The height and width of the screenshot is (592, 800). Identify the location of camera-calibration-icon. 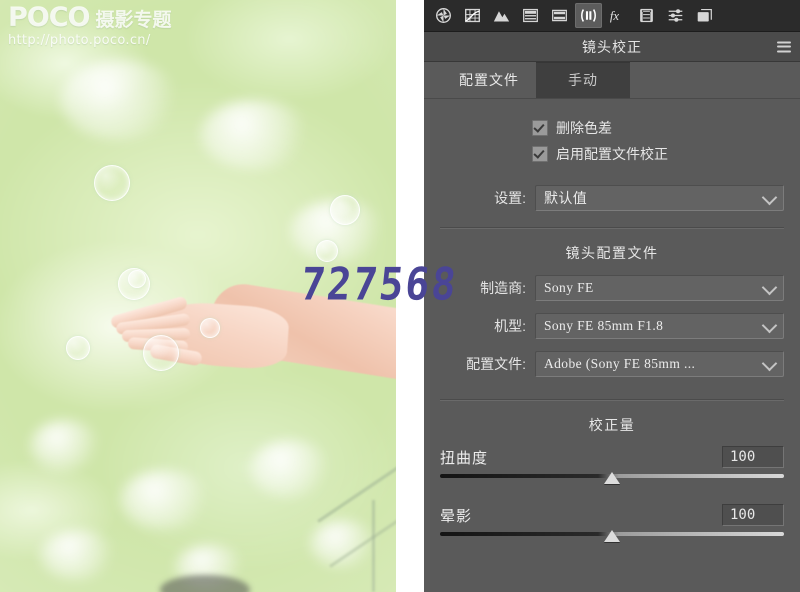
(646, 15).